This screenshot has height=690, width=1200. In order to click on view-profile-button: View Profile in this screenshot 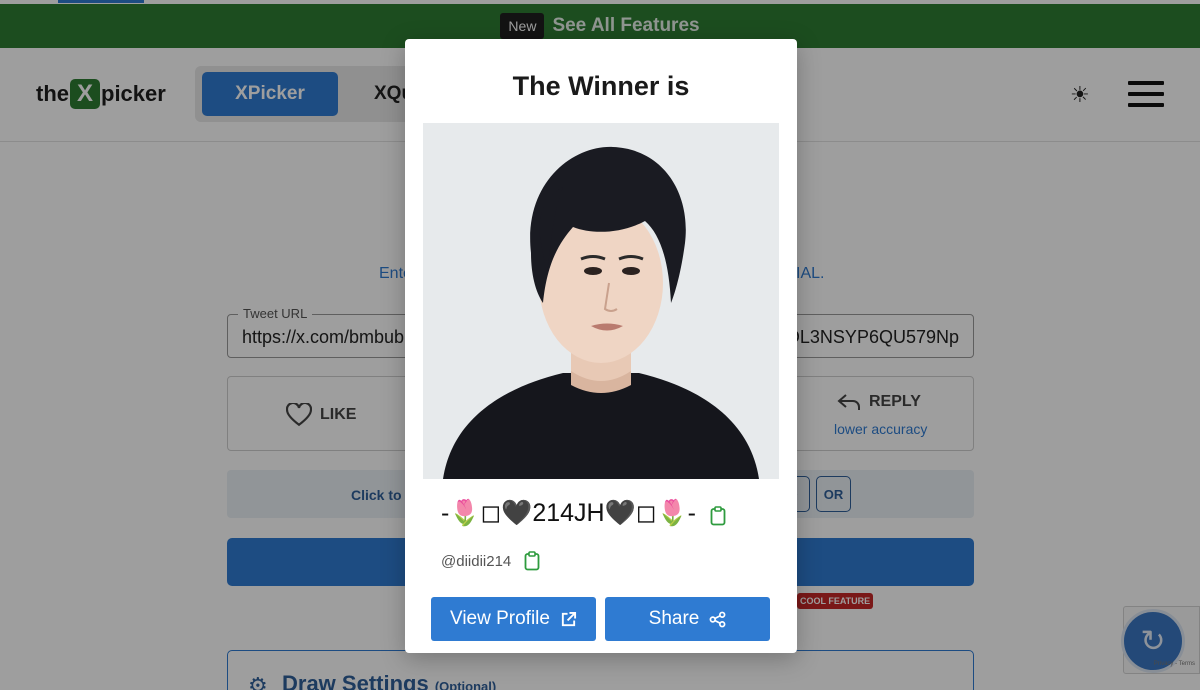, I will do `click(513, 619)`.